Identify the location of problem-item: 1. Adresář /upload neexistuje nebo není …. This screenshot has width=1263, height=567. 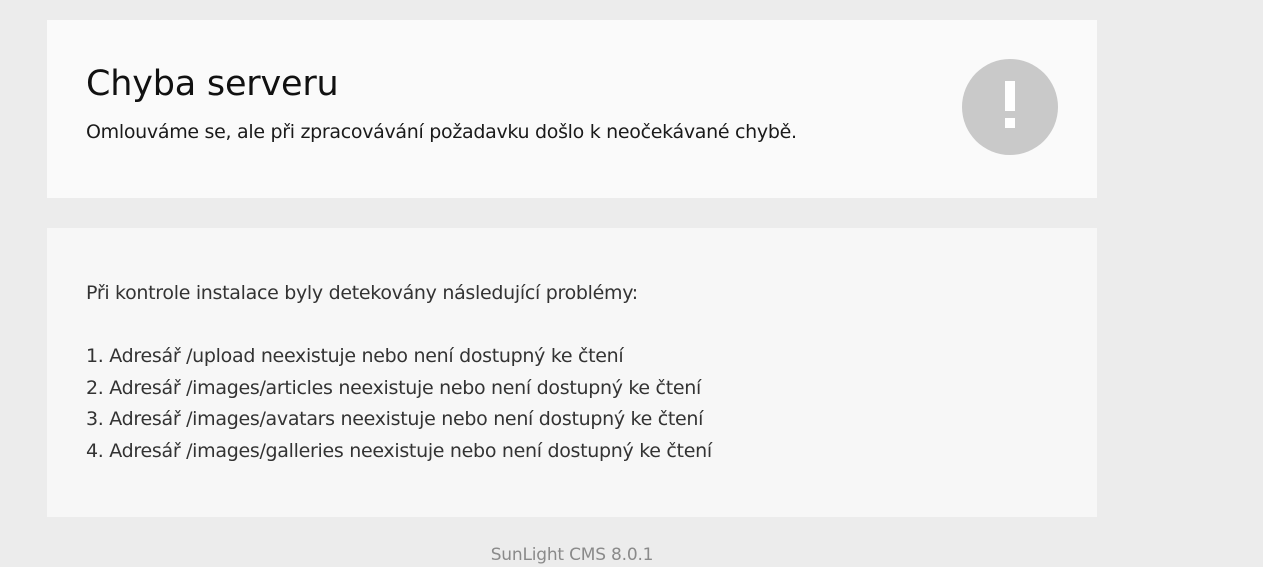
(355, 356).